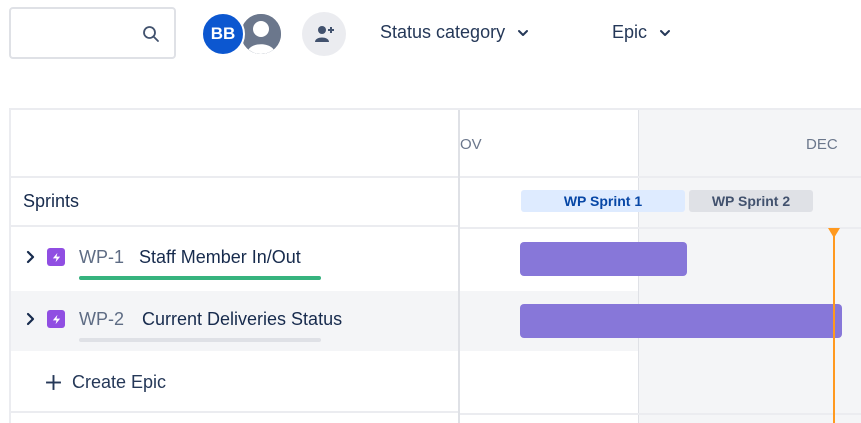 This screenshot has height=423, width=861. Describe the element at coordinates (76, 34) in the screenshot. I see `search-field` at that location.